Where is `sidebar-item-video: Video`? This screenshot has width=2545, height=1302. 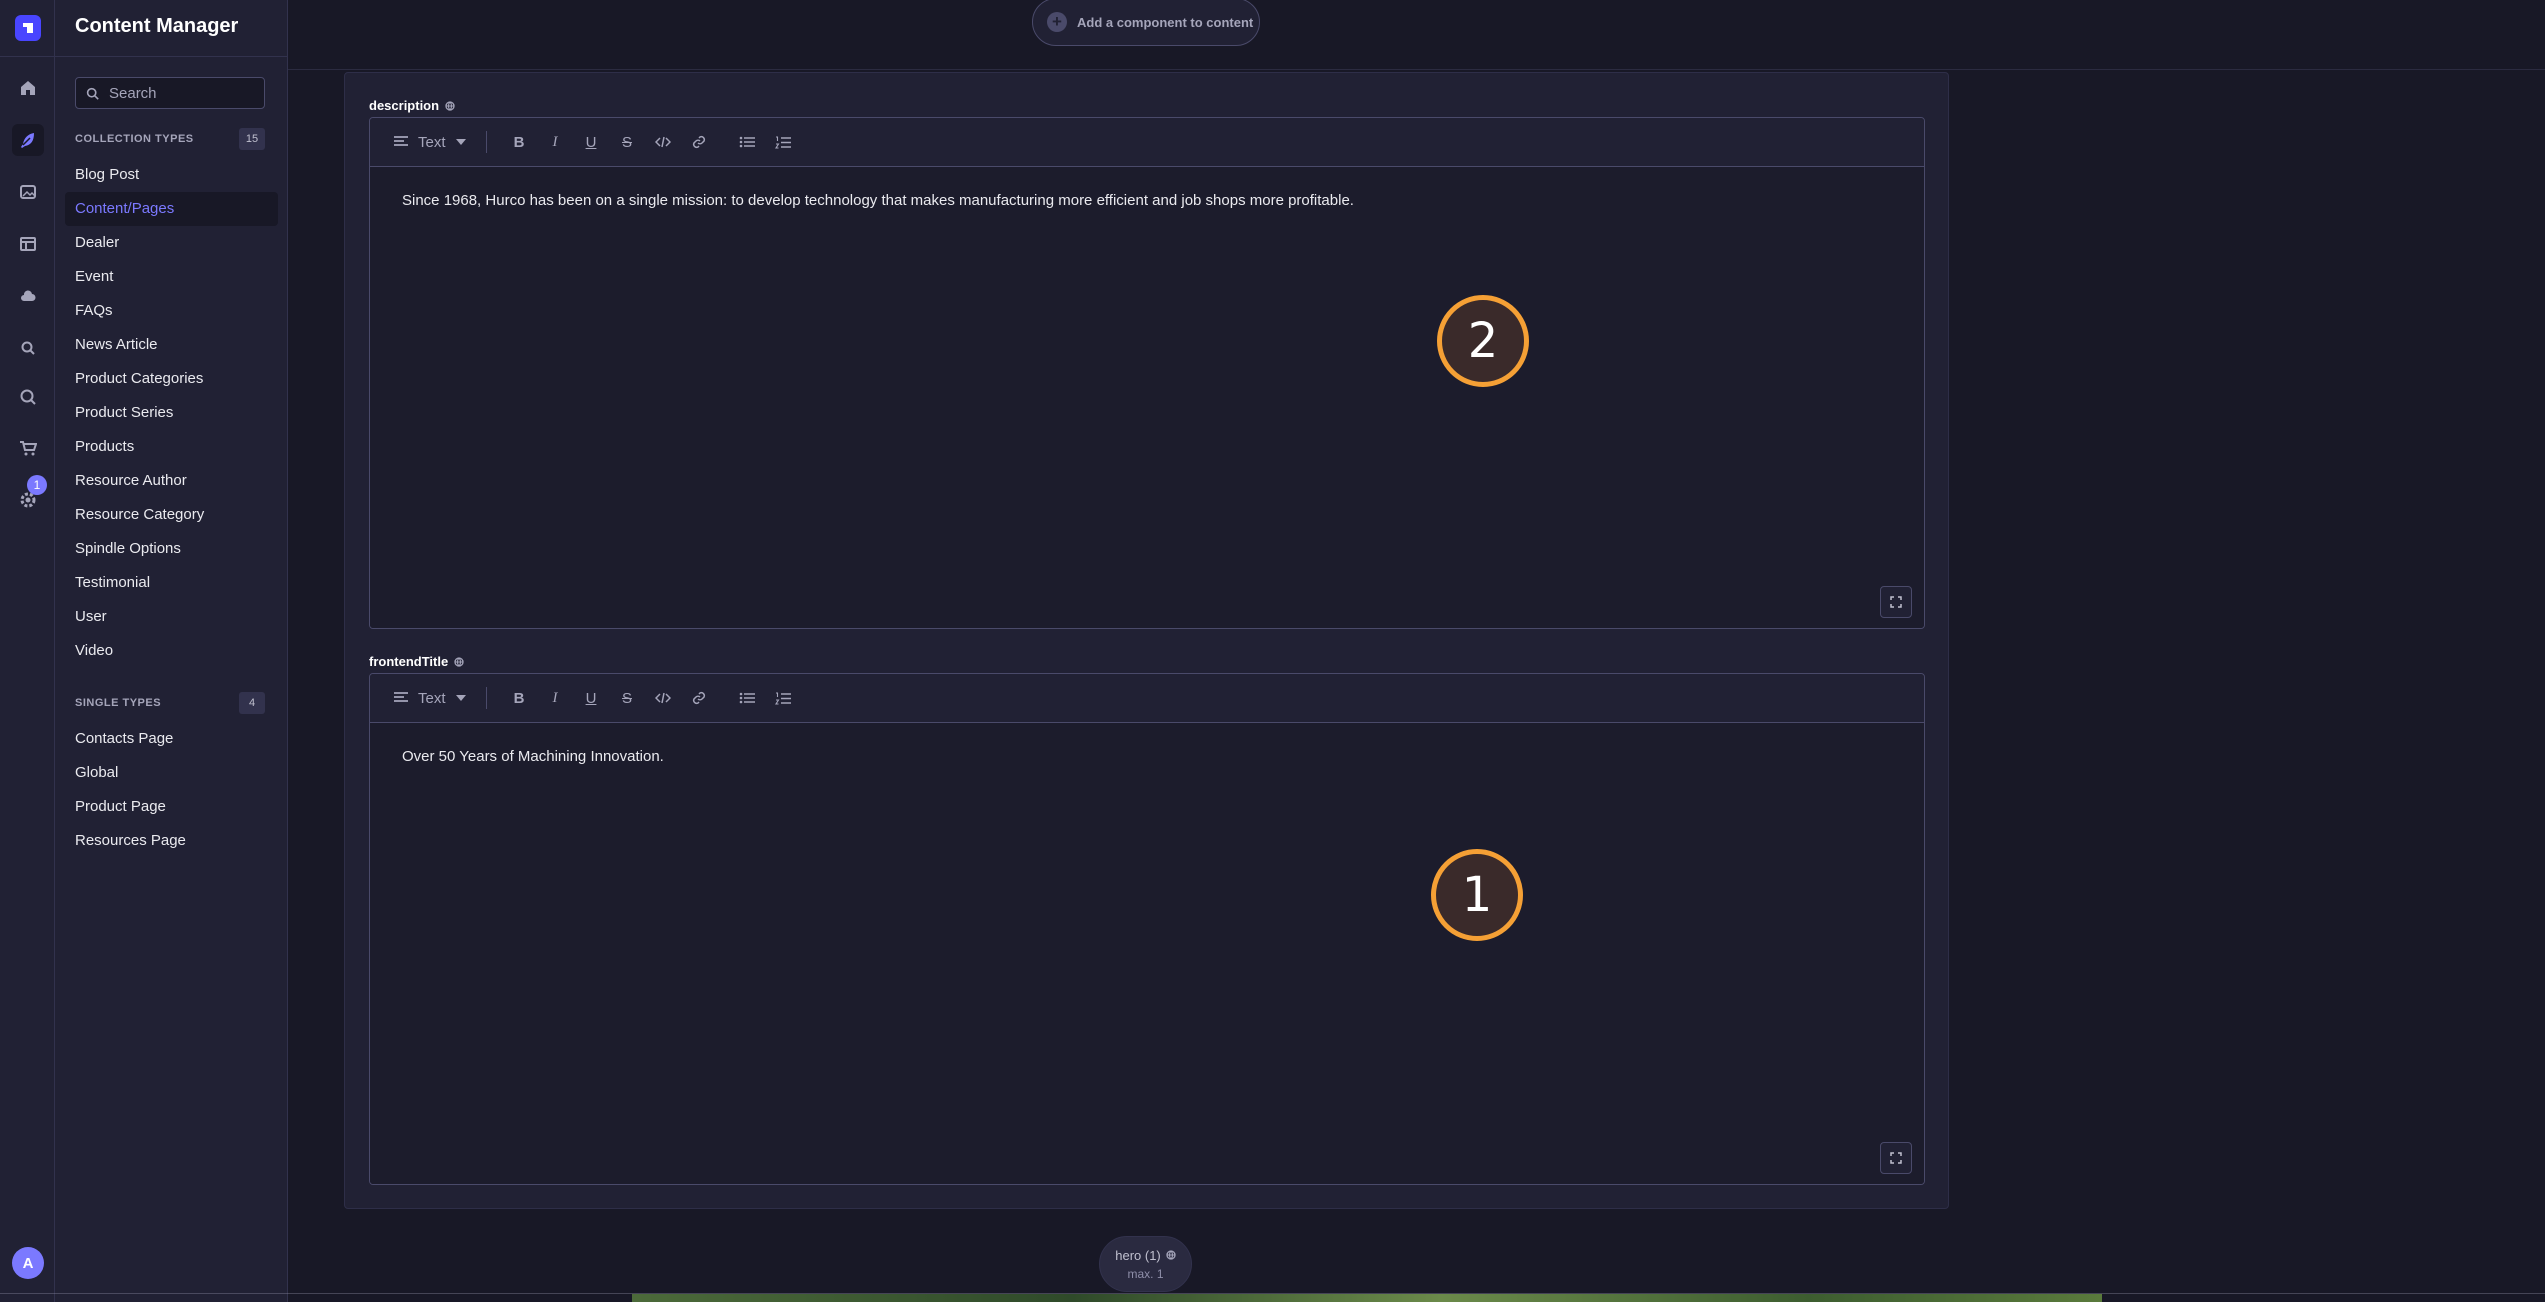
sidebar-item-video: Video is located at coordinates (171, 651).